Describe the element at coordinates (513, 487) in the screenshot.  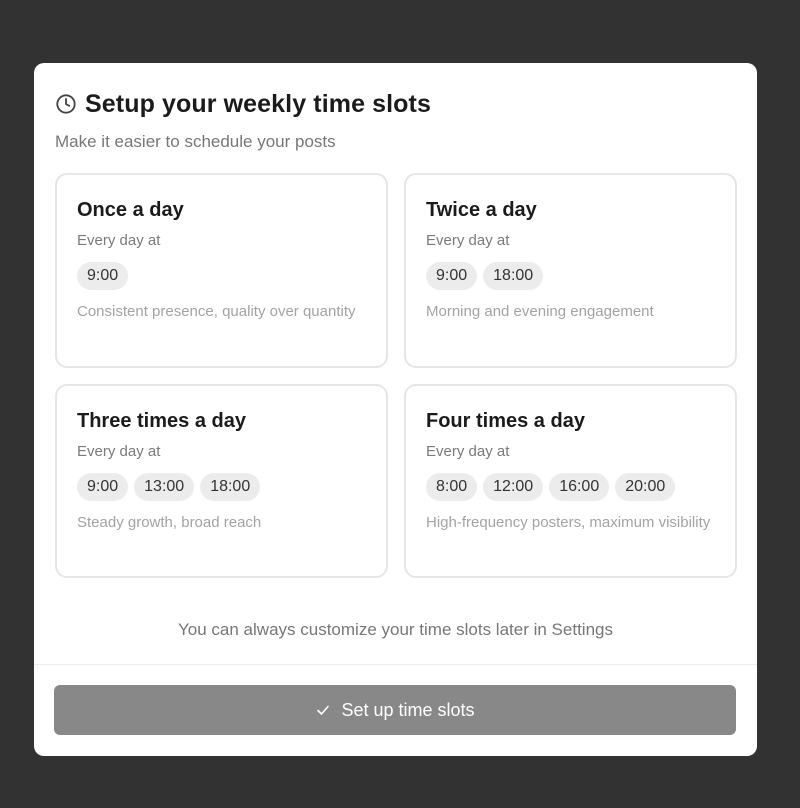
I see `time-chip: 12:00` at that location.